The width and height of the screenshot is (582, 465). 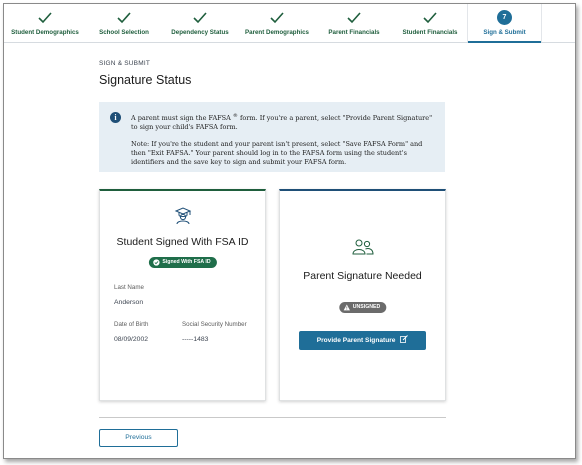 What do you see at coordinates (200, 32) in the screenshot?
I see `step-label: Dependency Status` at bounding box center [200, 32].